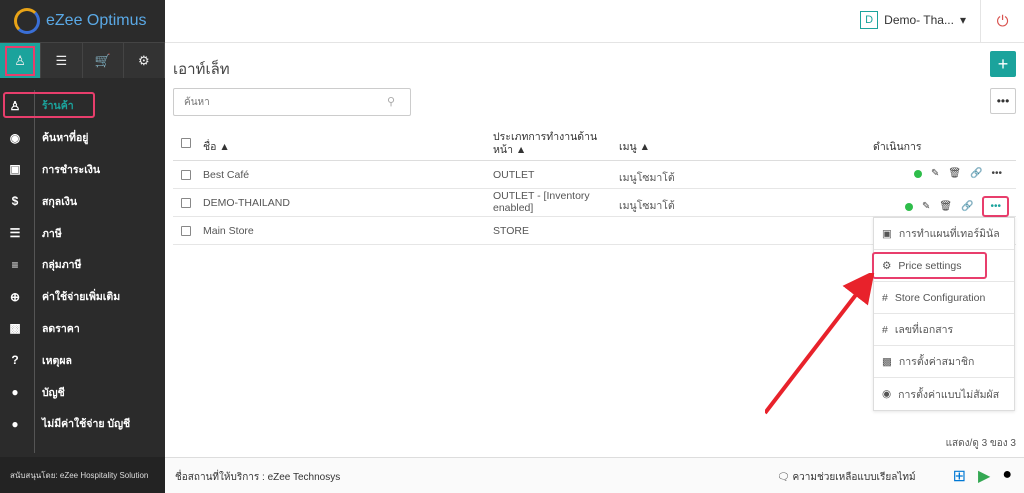 The width and height of the screenshot is (1024, 493). I want to click on table-row: Best Café OUTLET เมนูโซมาโต้ ✎ 🗑 🔗 •••, so click(594, 175).